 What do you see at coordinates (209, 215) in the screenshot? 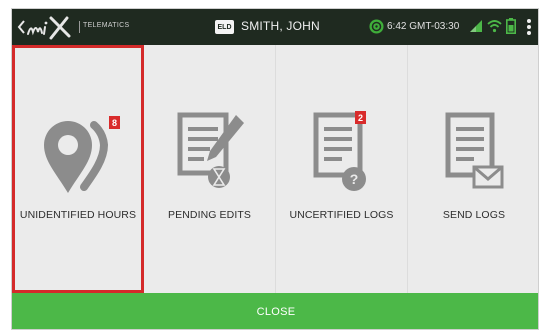
I see `tile-label: PENDING EDITS` at bounding box center [209, 215].